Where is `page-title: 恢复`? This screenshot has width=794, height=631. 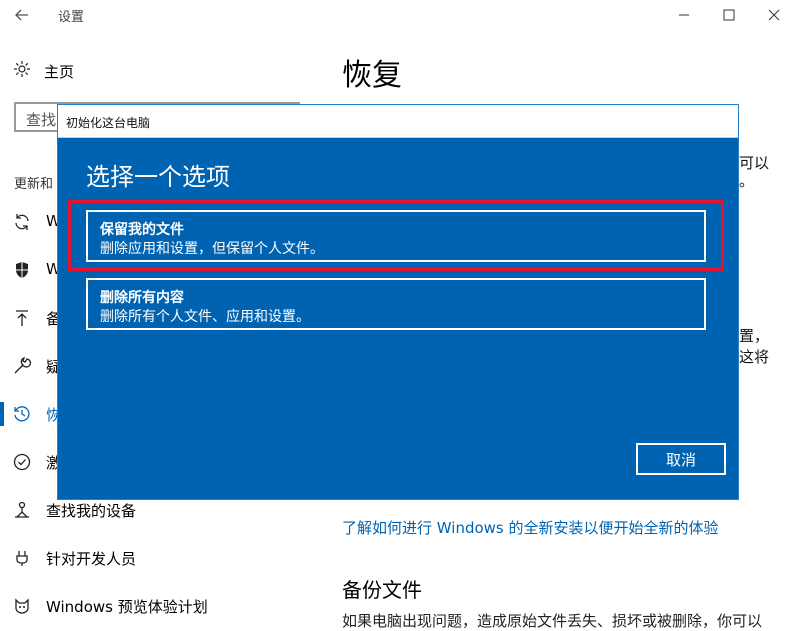
page-title: 恢复 is located at coordinates (372, 75).